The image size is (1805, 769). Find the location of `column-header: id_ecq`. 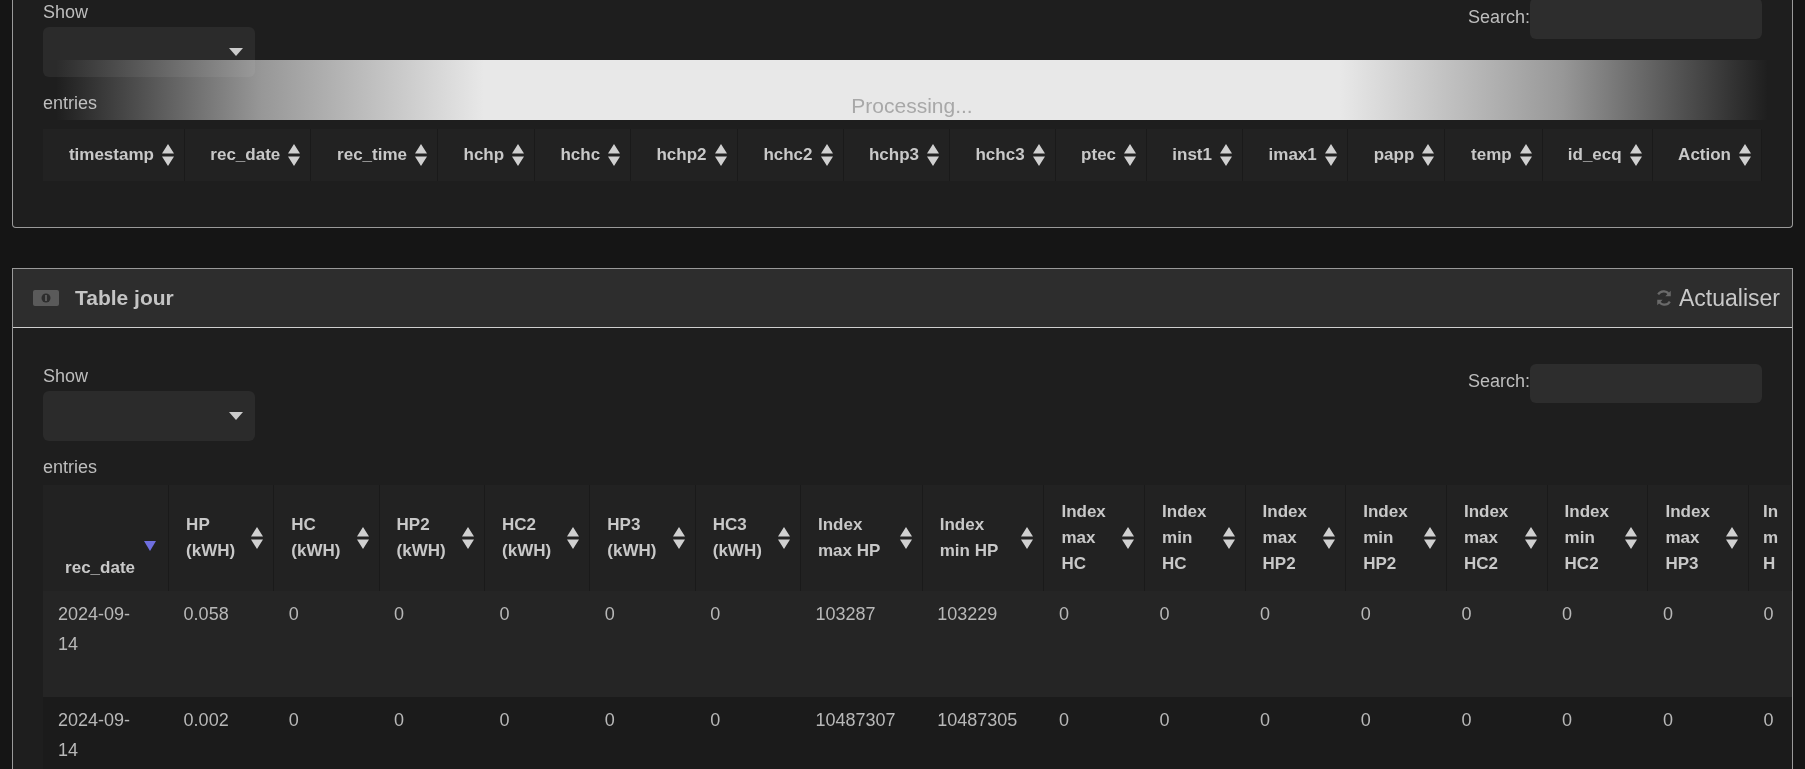

column-header: id_ecq is located at coordinates (1597, 155).